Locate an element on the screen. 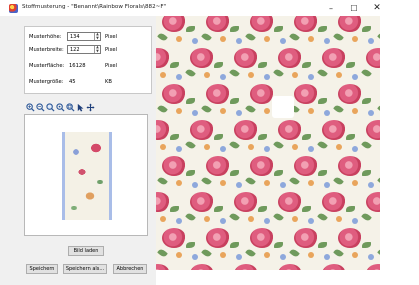  close-button: ✕ is located at coordinates (377, 8).